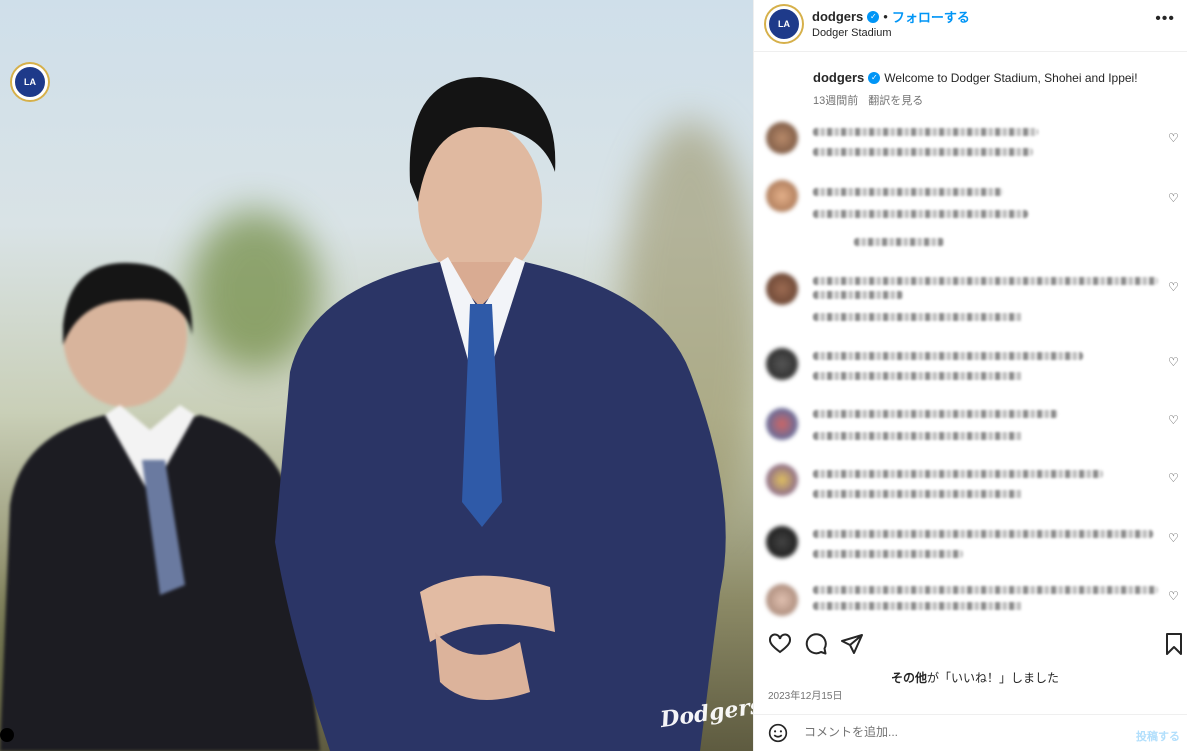  I want to click on caption-username: dodgers, so click(838, 77).